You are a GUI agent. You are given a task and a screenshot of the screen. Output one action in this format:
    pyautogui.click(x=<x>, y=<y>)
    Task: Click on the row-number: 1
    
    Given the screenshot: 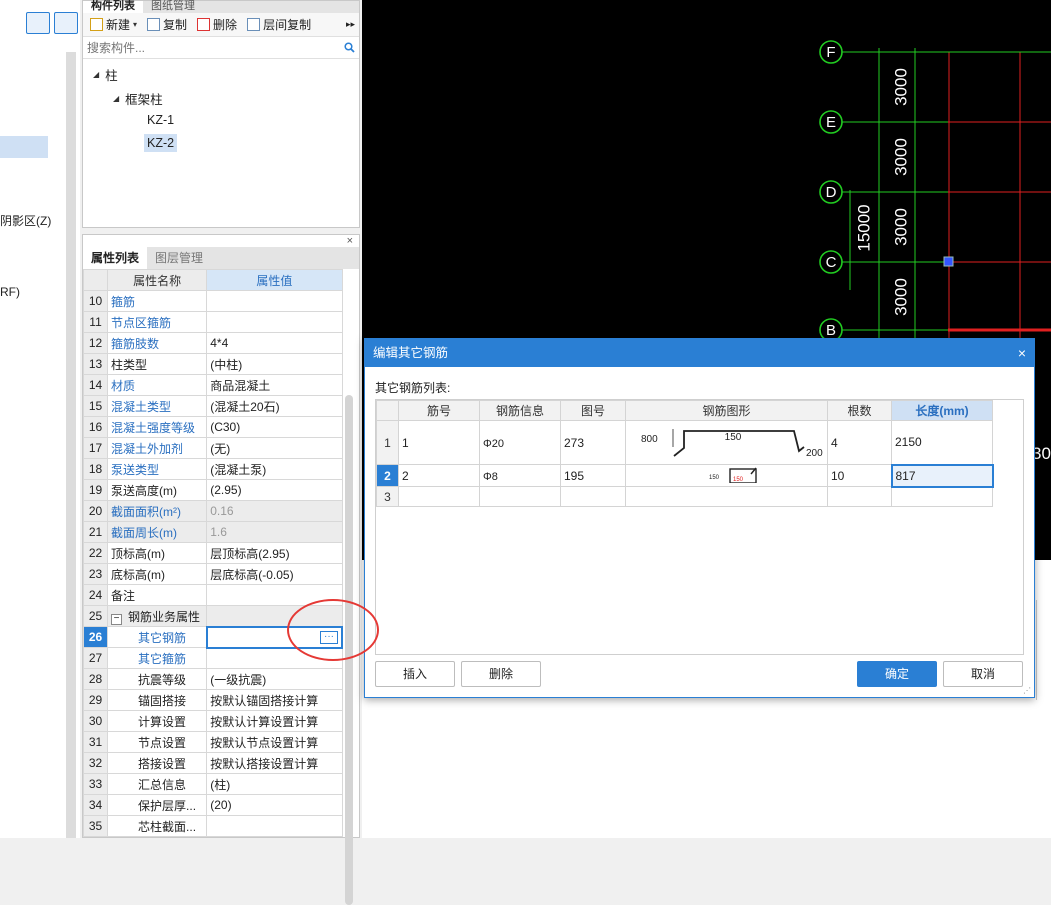 What is the action you would take?
    pyautogui.click(x=387, y=442)
    